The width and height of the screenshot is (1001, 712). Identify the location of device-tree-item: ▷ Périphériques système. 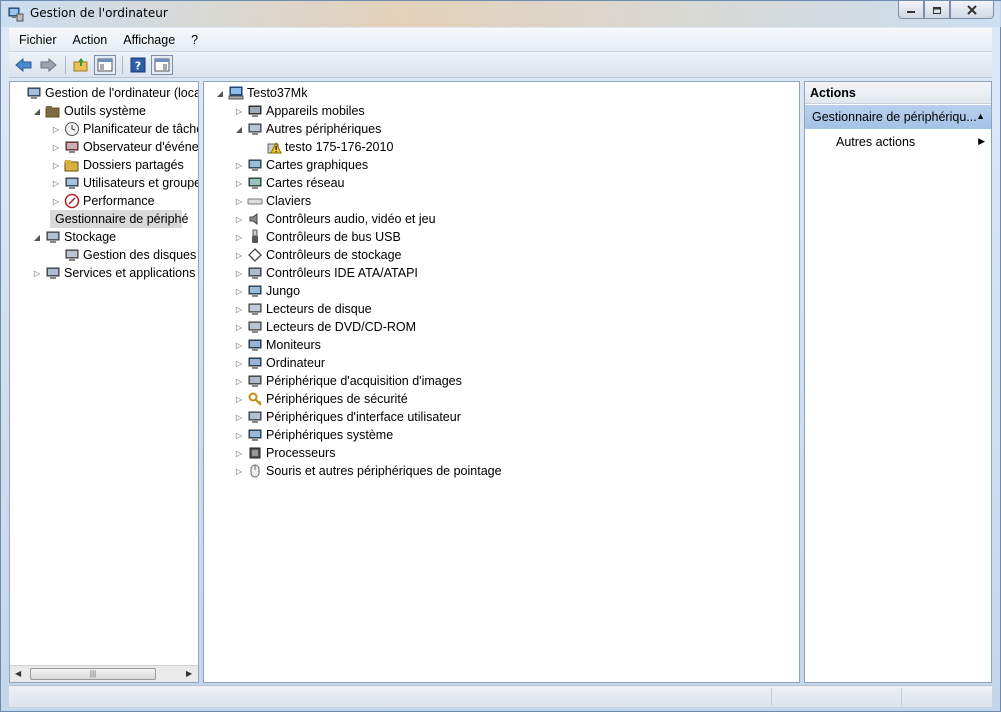
(313, 435).